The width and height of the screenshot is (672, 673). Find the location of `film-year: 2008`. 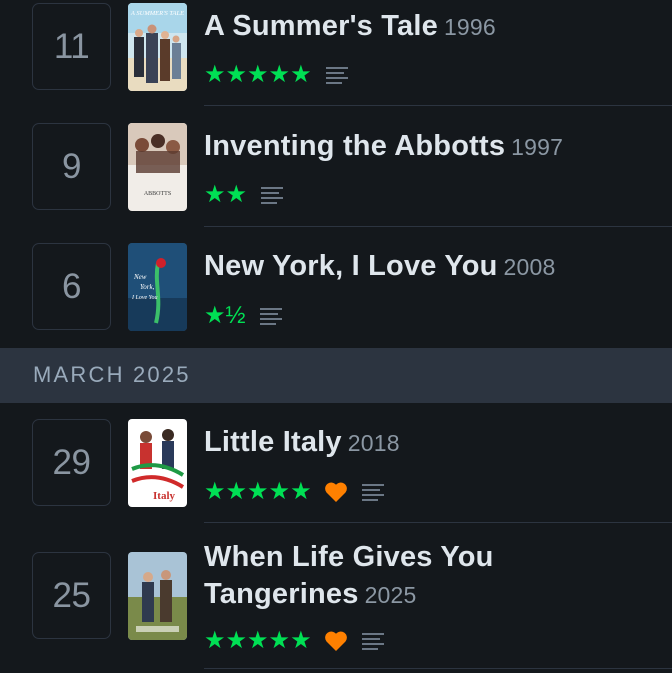

film-year: 2008 is located at coordinates (530, 267).